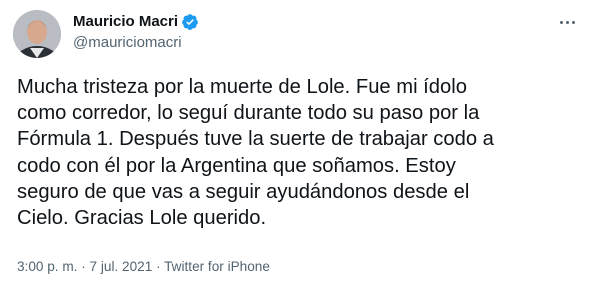 The image size is (595, 283). I want to click on tweet-time: 3:00 p. m., so click(47, 266).